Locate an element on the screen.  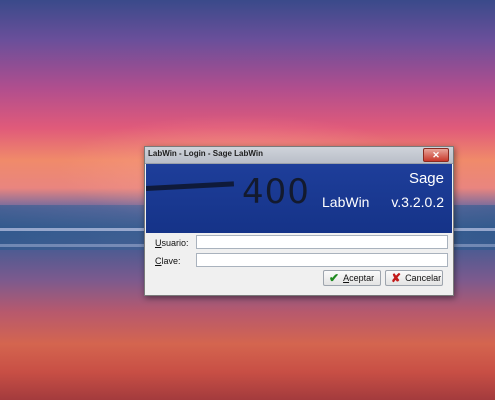
clave-label-text: lave: is located at coordinates (171, 261).